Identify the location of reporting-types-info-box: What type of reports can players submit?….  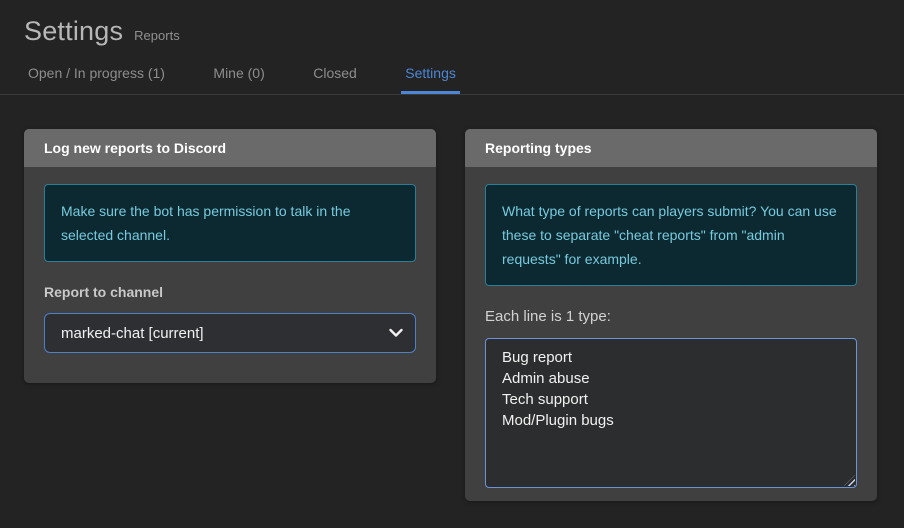
(671, 235).